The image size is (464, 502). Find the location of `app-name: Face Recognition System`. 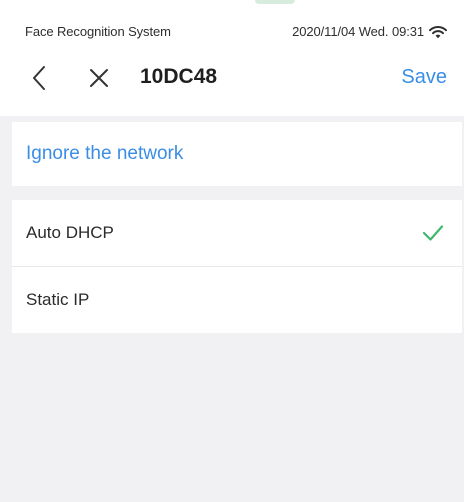

app-name: Face Recognition System is located at coordinates (98, 31).